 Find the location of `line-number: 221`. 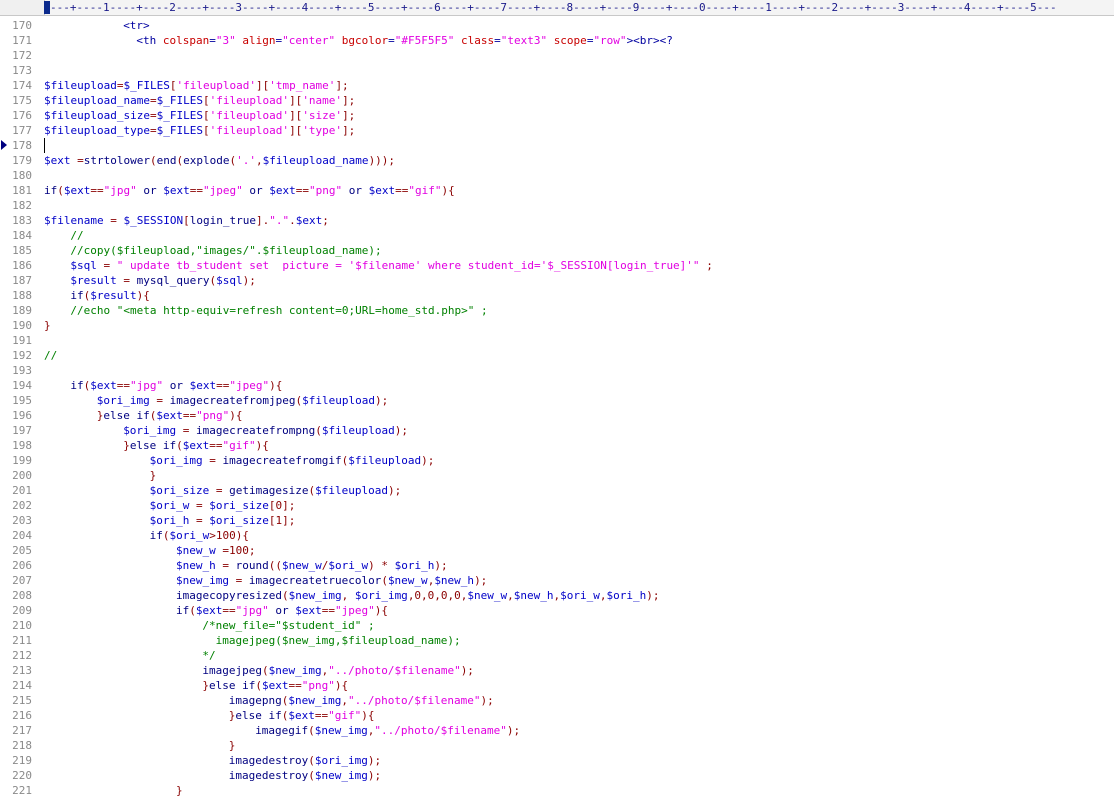

line-number: 221 is located at coordinates (22, 790).